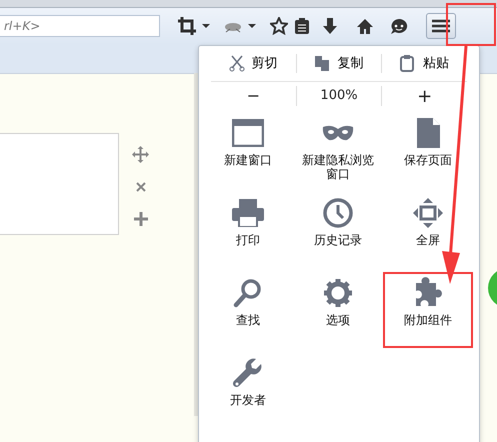 The height and width of the screenshot is (442, 497). Describe the element at coordinates (350, 64) in the screenshot. I see `menu-button: 复制` at that location.